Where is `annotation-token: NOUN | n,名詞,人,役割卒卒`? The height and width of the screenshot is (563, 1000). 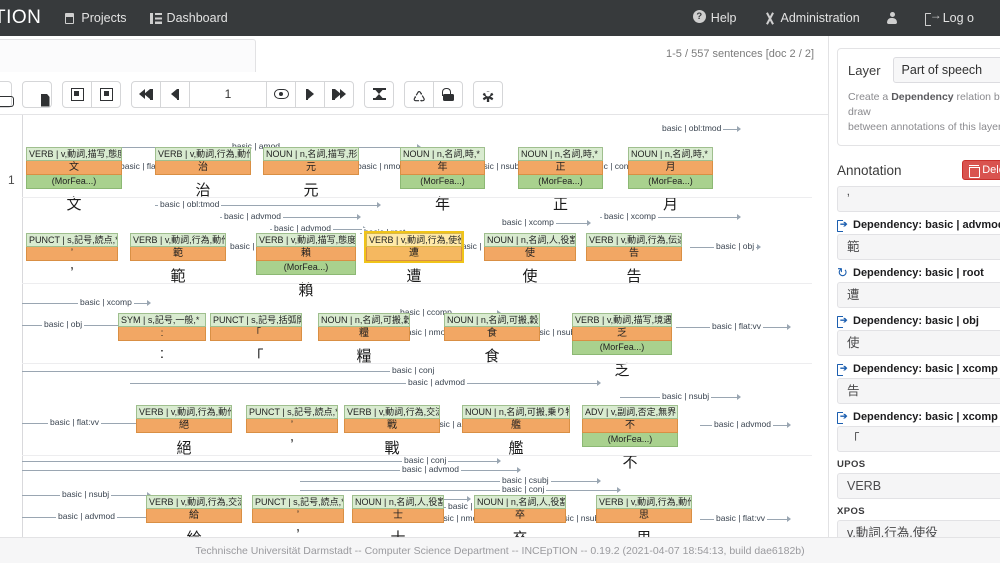 annotation-token: NOUN | n,名詞,人,役割卒卒 is located at coordinates (520, 516).